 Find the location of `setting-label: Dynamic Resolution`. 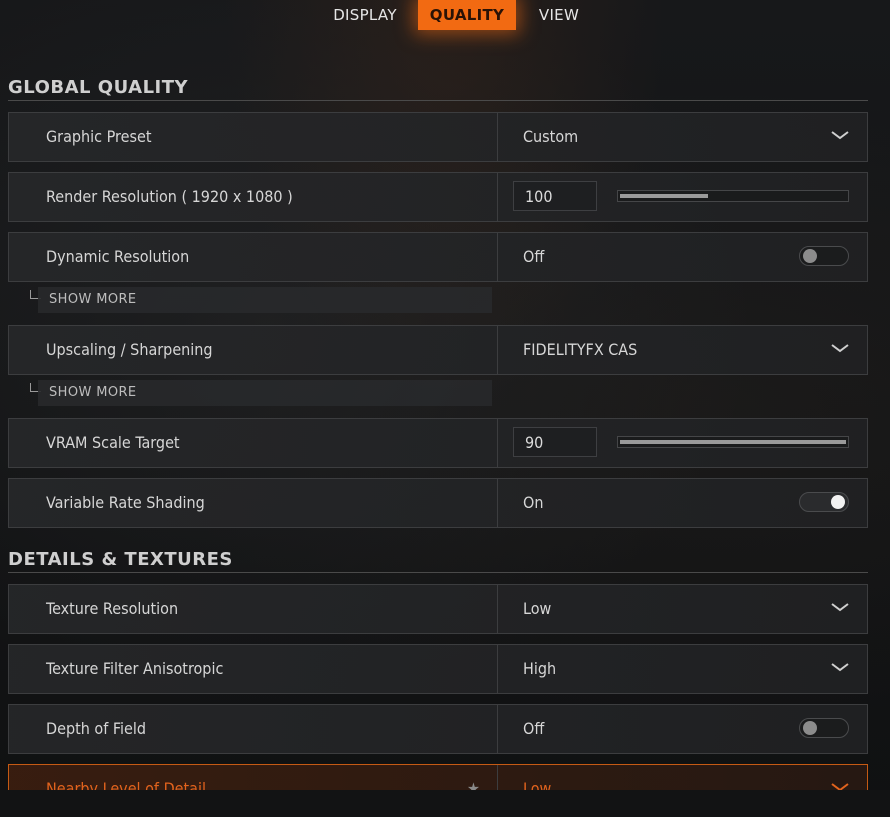

setting-label: Dynamic Resolution is located at coordinates (118, 256).